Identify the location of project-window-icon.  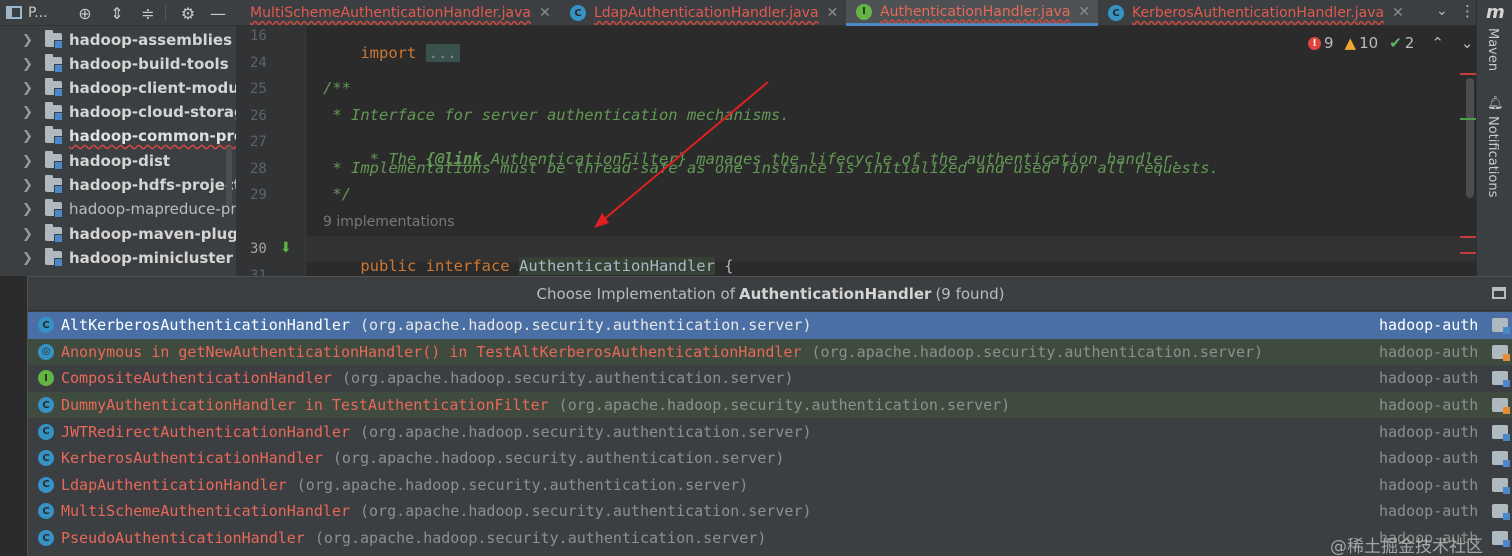
(14, 12).